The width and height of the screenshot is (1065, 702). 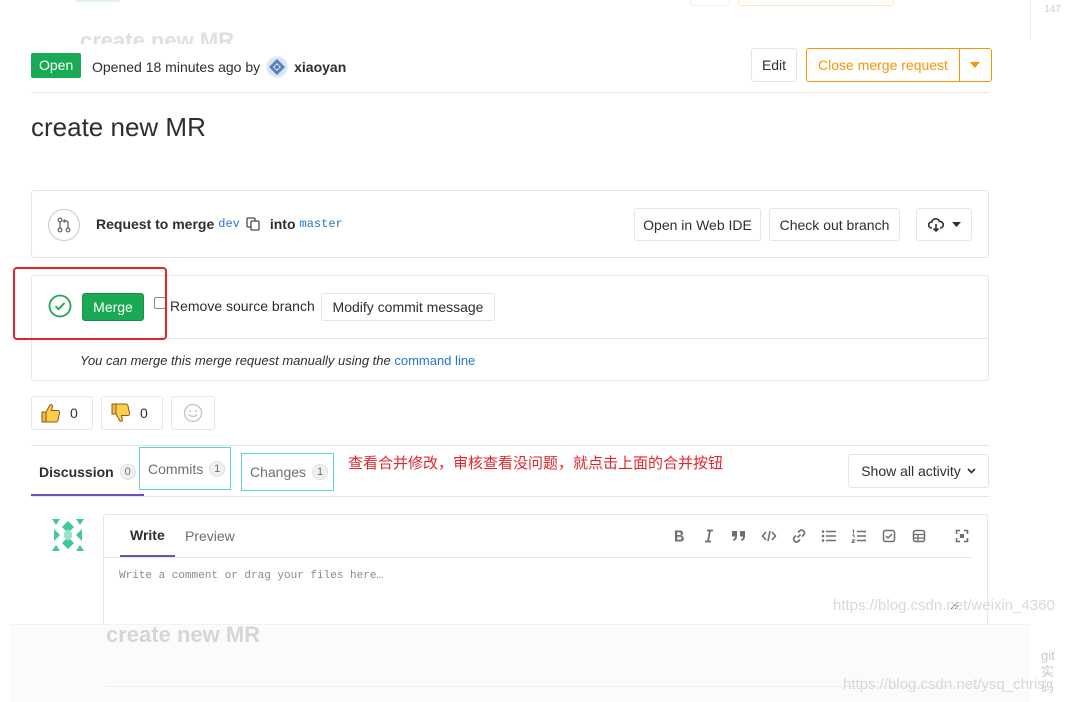 What do you see at coordinates (510, 445) in the screenshot?
I see `tabs-top-divider` at bounding box center [510, 445].